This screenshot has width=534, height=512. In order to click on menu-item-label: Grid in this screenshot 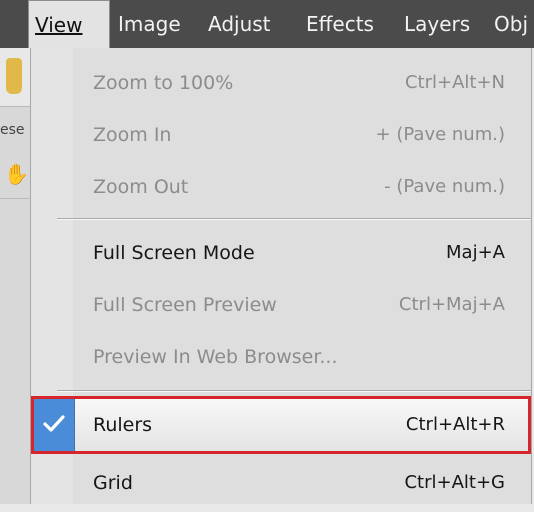, I will do `click(113, 483)`.